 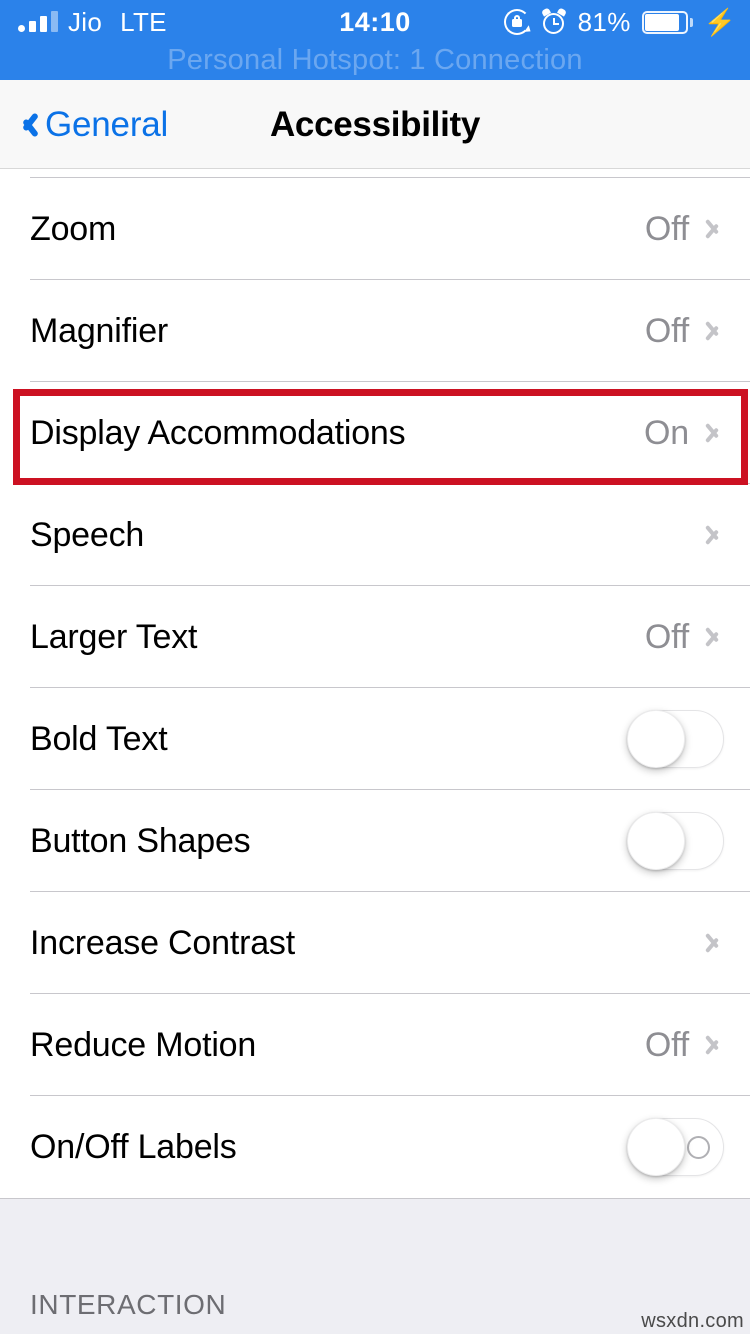 What do you see at coordinates (375, 637) in the screenshot?
I see `settings-row-larger-text: Larger Text Off` at bounding box center [375, 637].